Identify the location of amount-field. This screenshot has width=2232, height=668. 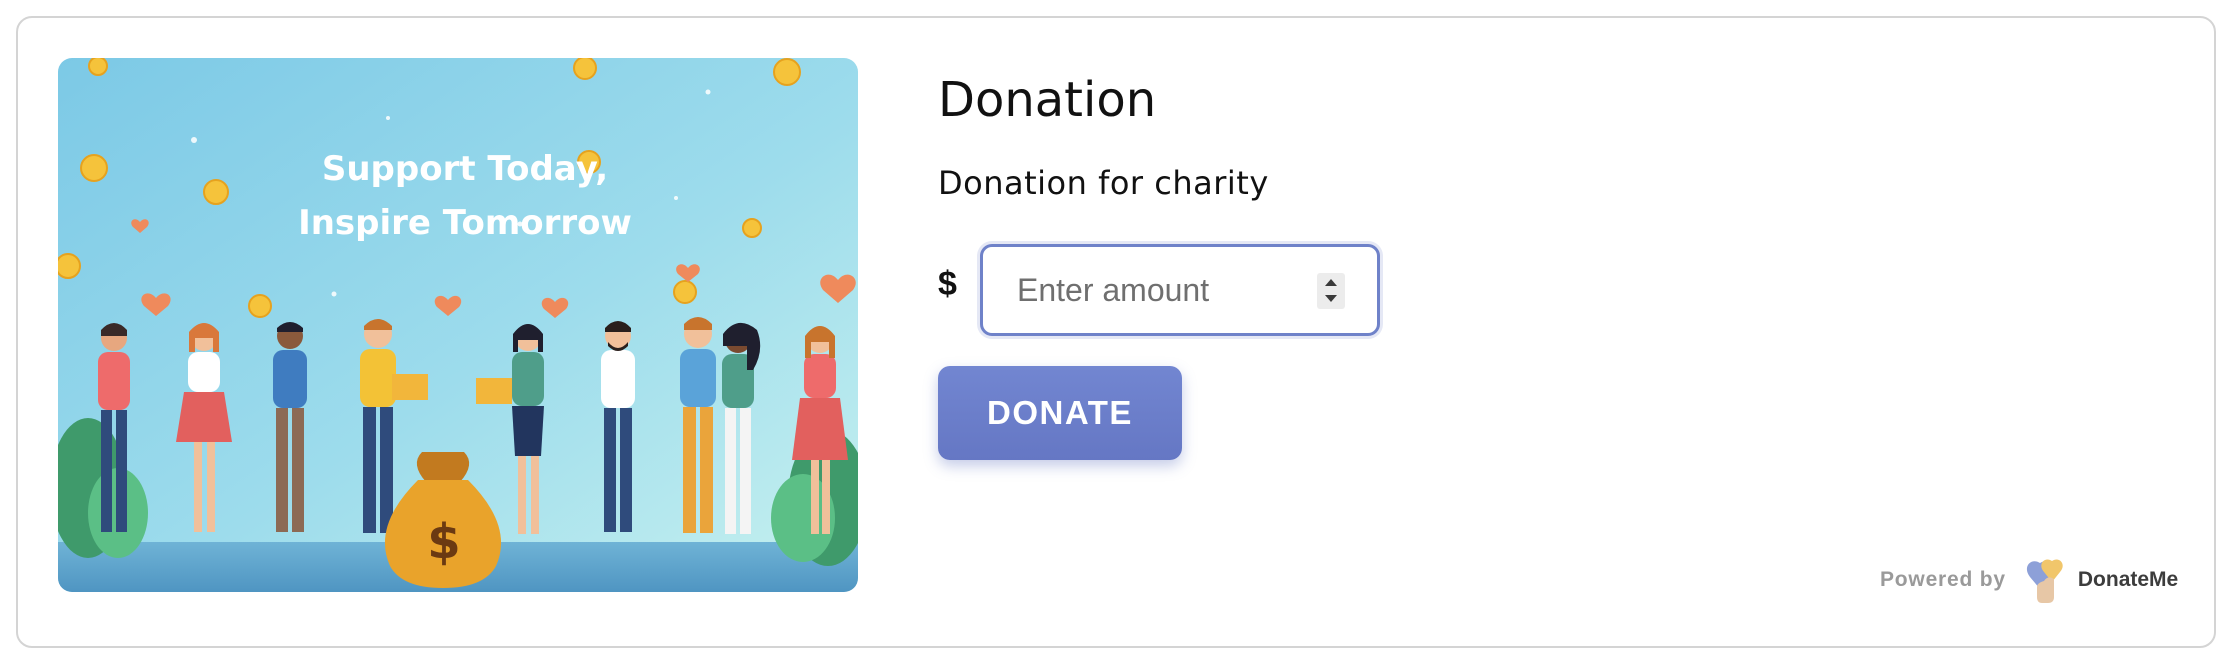
(1180, 290).